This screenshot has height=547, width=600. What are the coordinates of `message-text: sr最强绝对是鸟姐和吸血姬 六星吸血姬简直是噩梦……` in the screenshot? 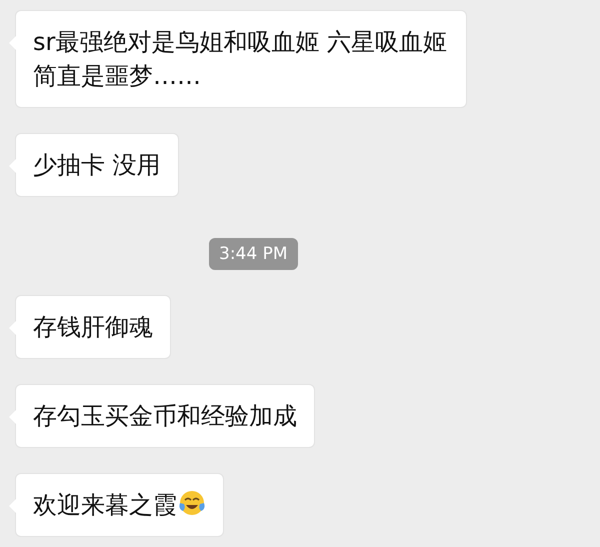 It's located at (240, 59).